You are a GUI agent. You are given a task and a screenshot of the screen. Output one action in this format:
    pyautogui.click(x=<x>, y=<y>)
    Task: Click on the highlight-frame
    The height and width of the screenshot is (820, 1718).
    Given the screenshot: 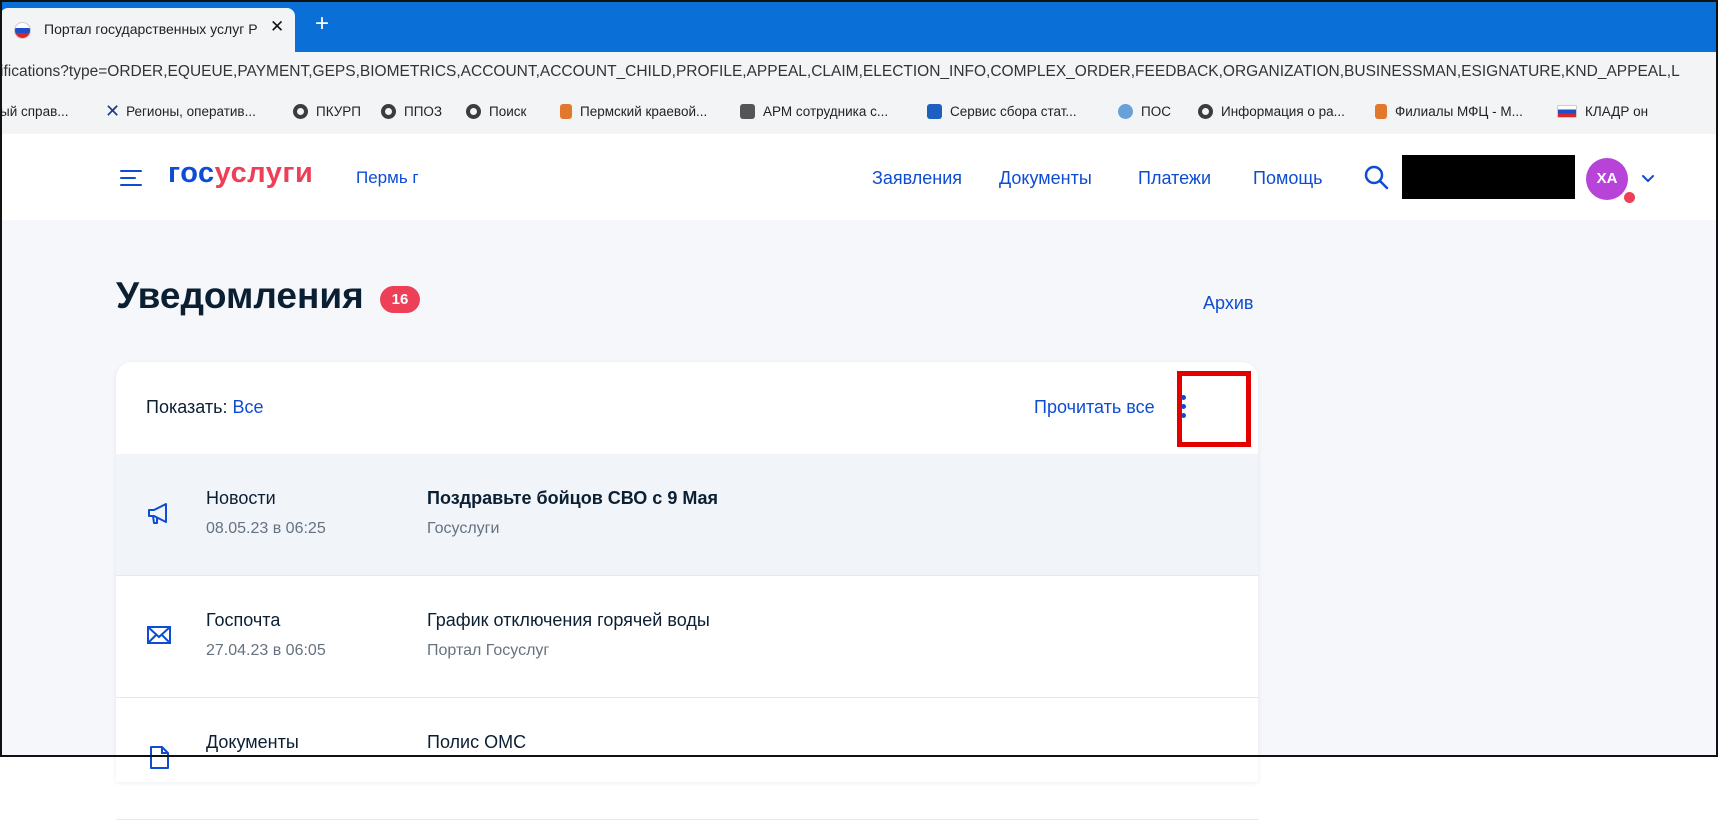 What is the action you would take?
    pyautogui.click(x=1214, y=409)
    